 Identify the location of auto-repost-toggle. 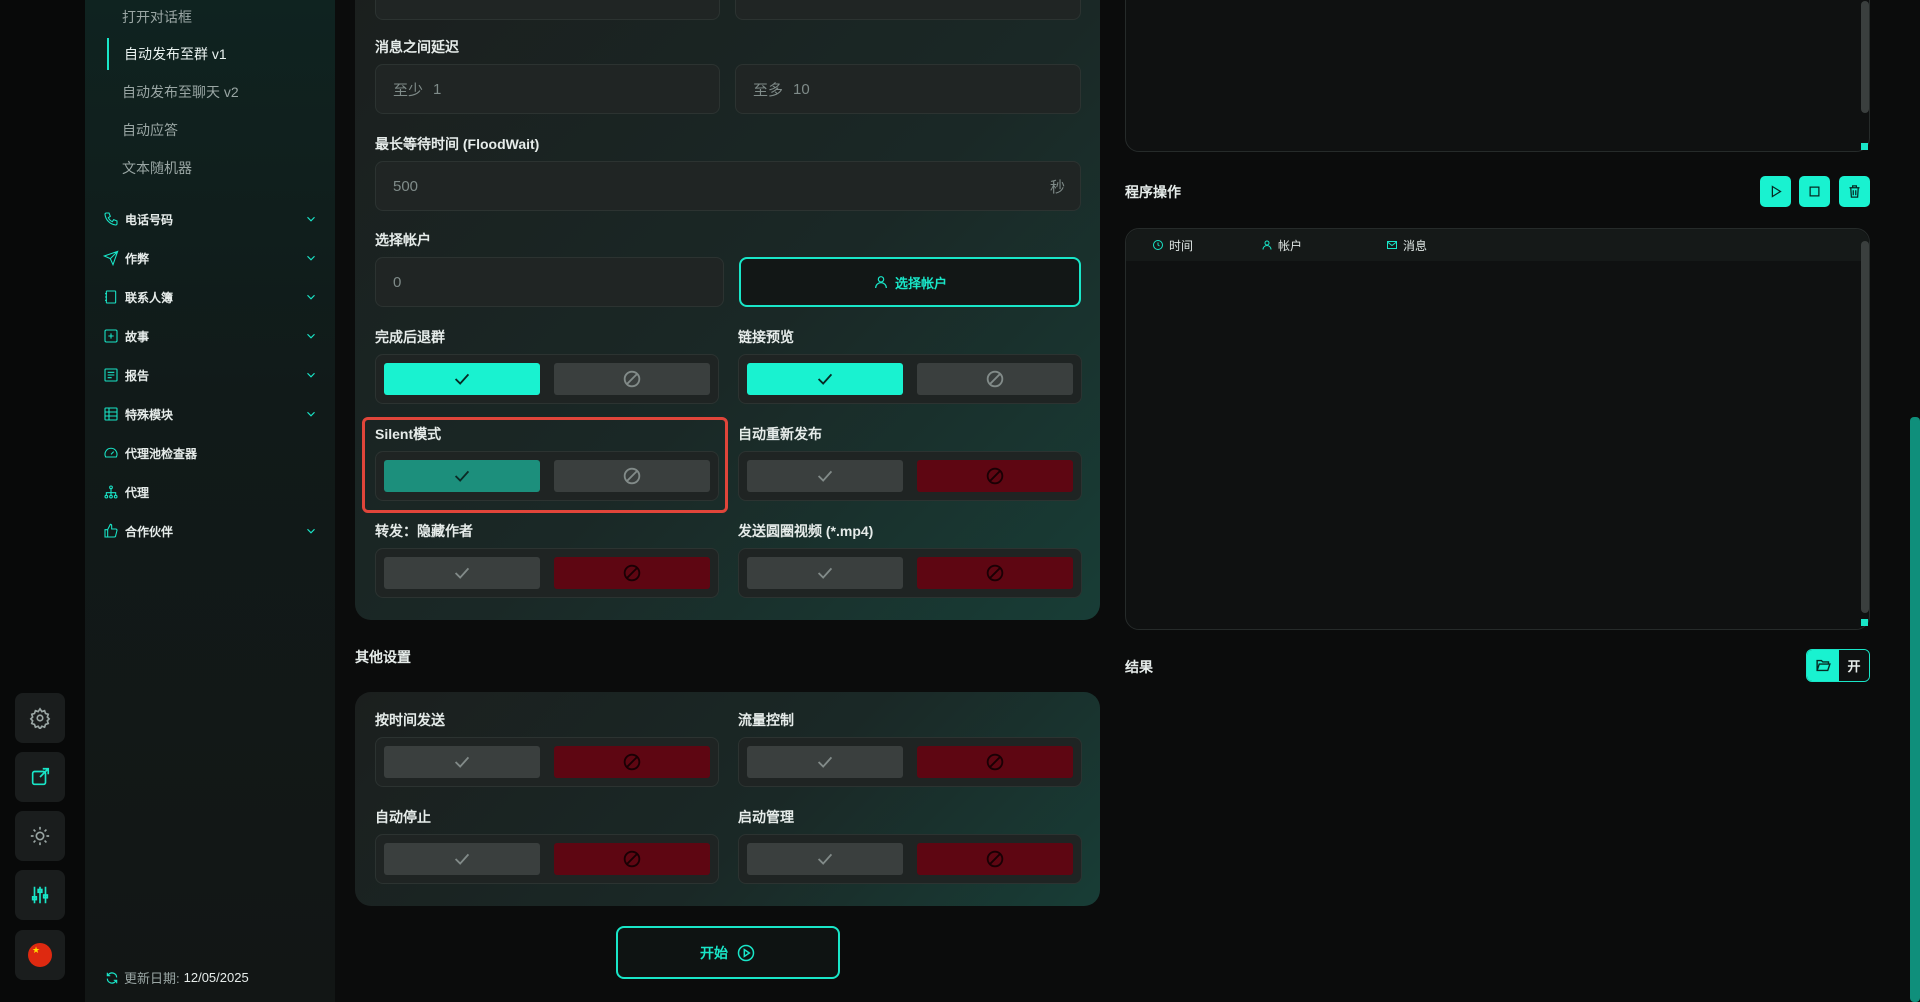
(910, 476).